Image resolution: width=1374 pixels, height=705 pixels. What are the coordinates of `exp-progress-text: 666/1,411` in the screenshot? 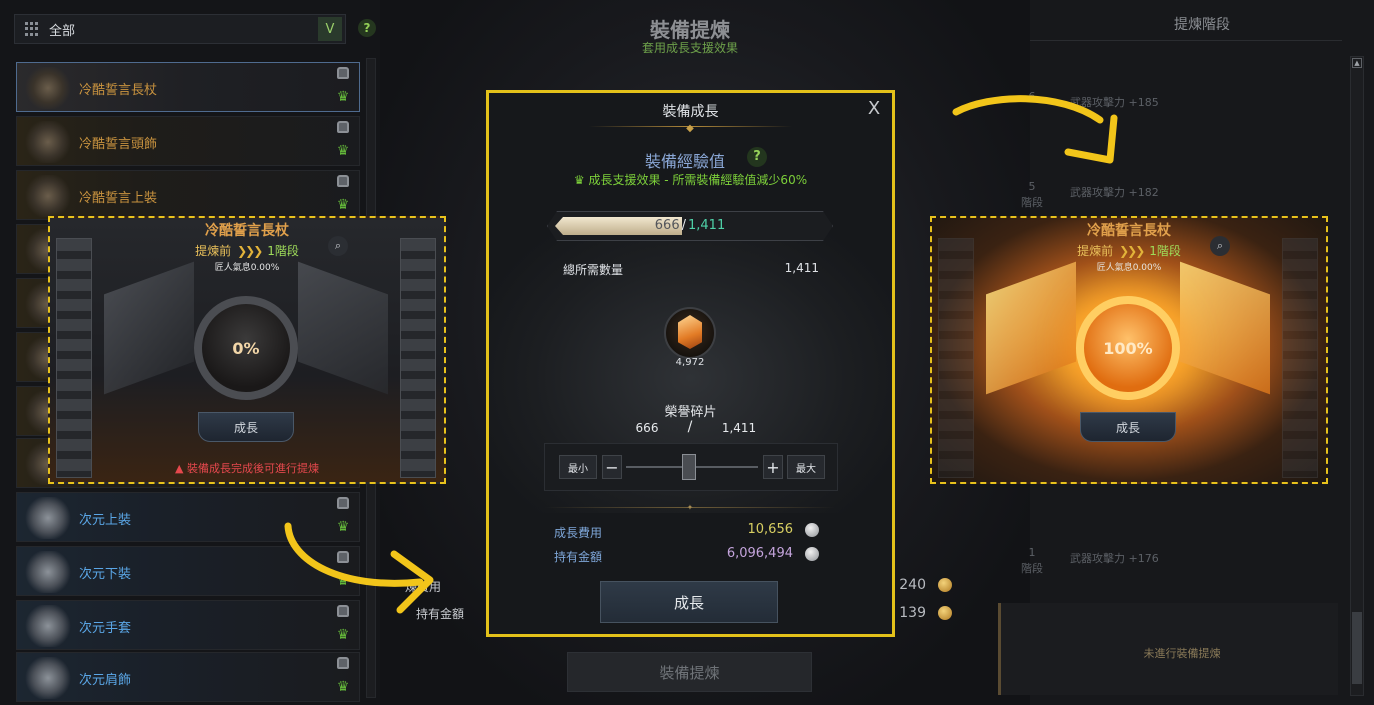 It's located at (690, 225).